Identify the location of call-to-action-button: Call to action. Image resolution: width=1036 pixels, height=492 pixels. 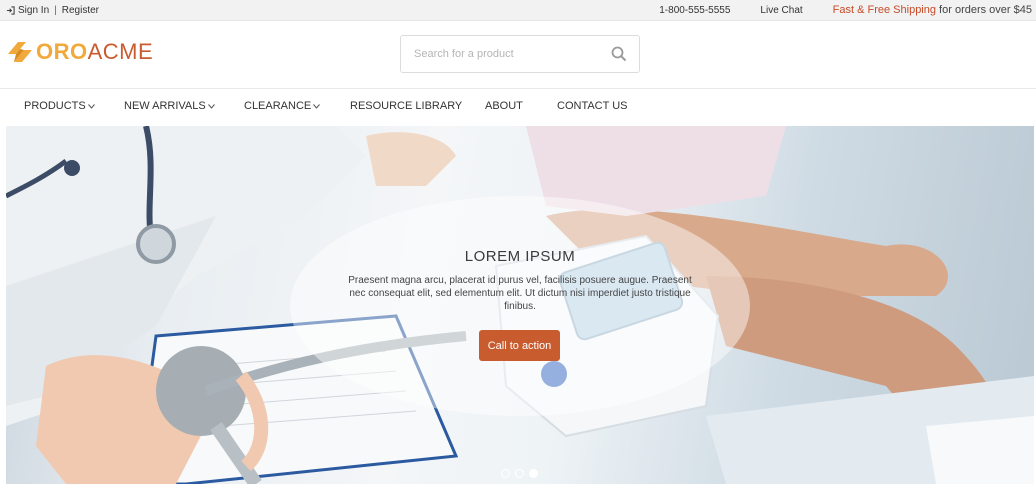
(519, 345).